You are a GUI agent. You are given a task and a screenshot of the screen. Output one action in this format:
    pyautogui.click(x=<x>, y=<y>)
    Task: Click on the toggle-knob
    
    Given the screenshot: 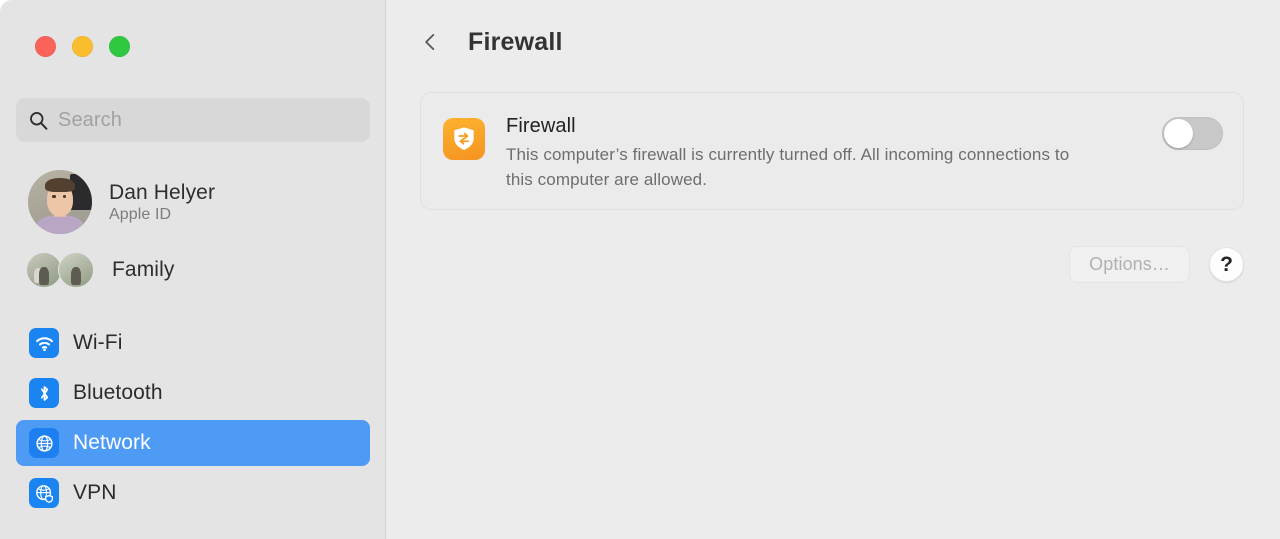 What is the action you would take?
    pyautogui.click(x=1178, y=133)
    